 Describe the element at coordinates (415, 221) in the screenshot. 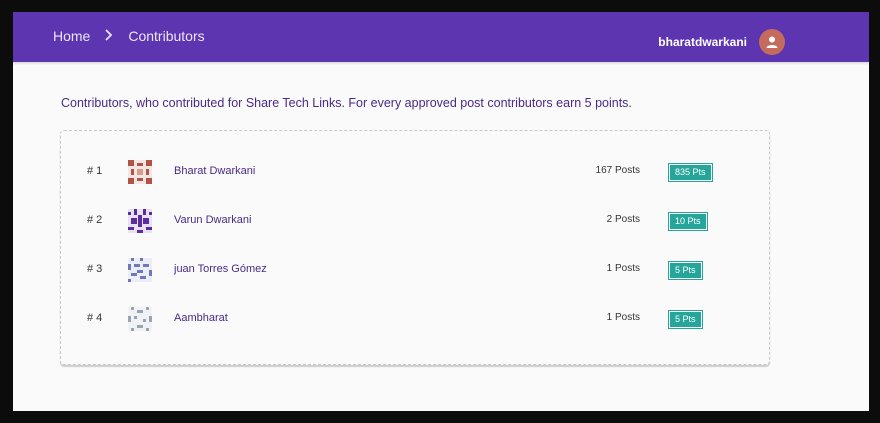

I see `list-item: # 2 Varun Dwarkani 2 Posts 10 Pts` at that location.